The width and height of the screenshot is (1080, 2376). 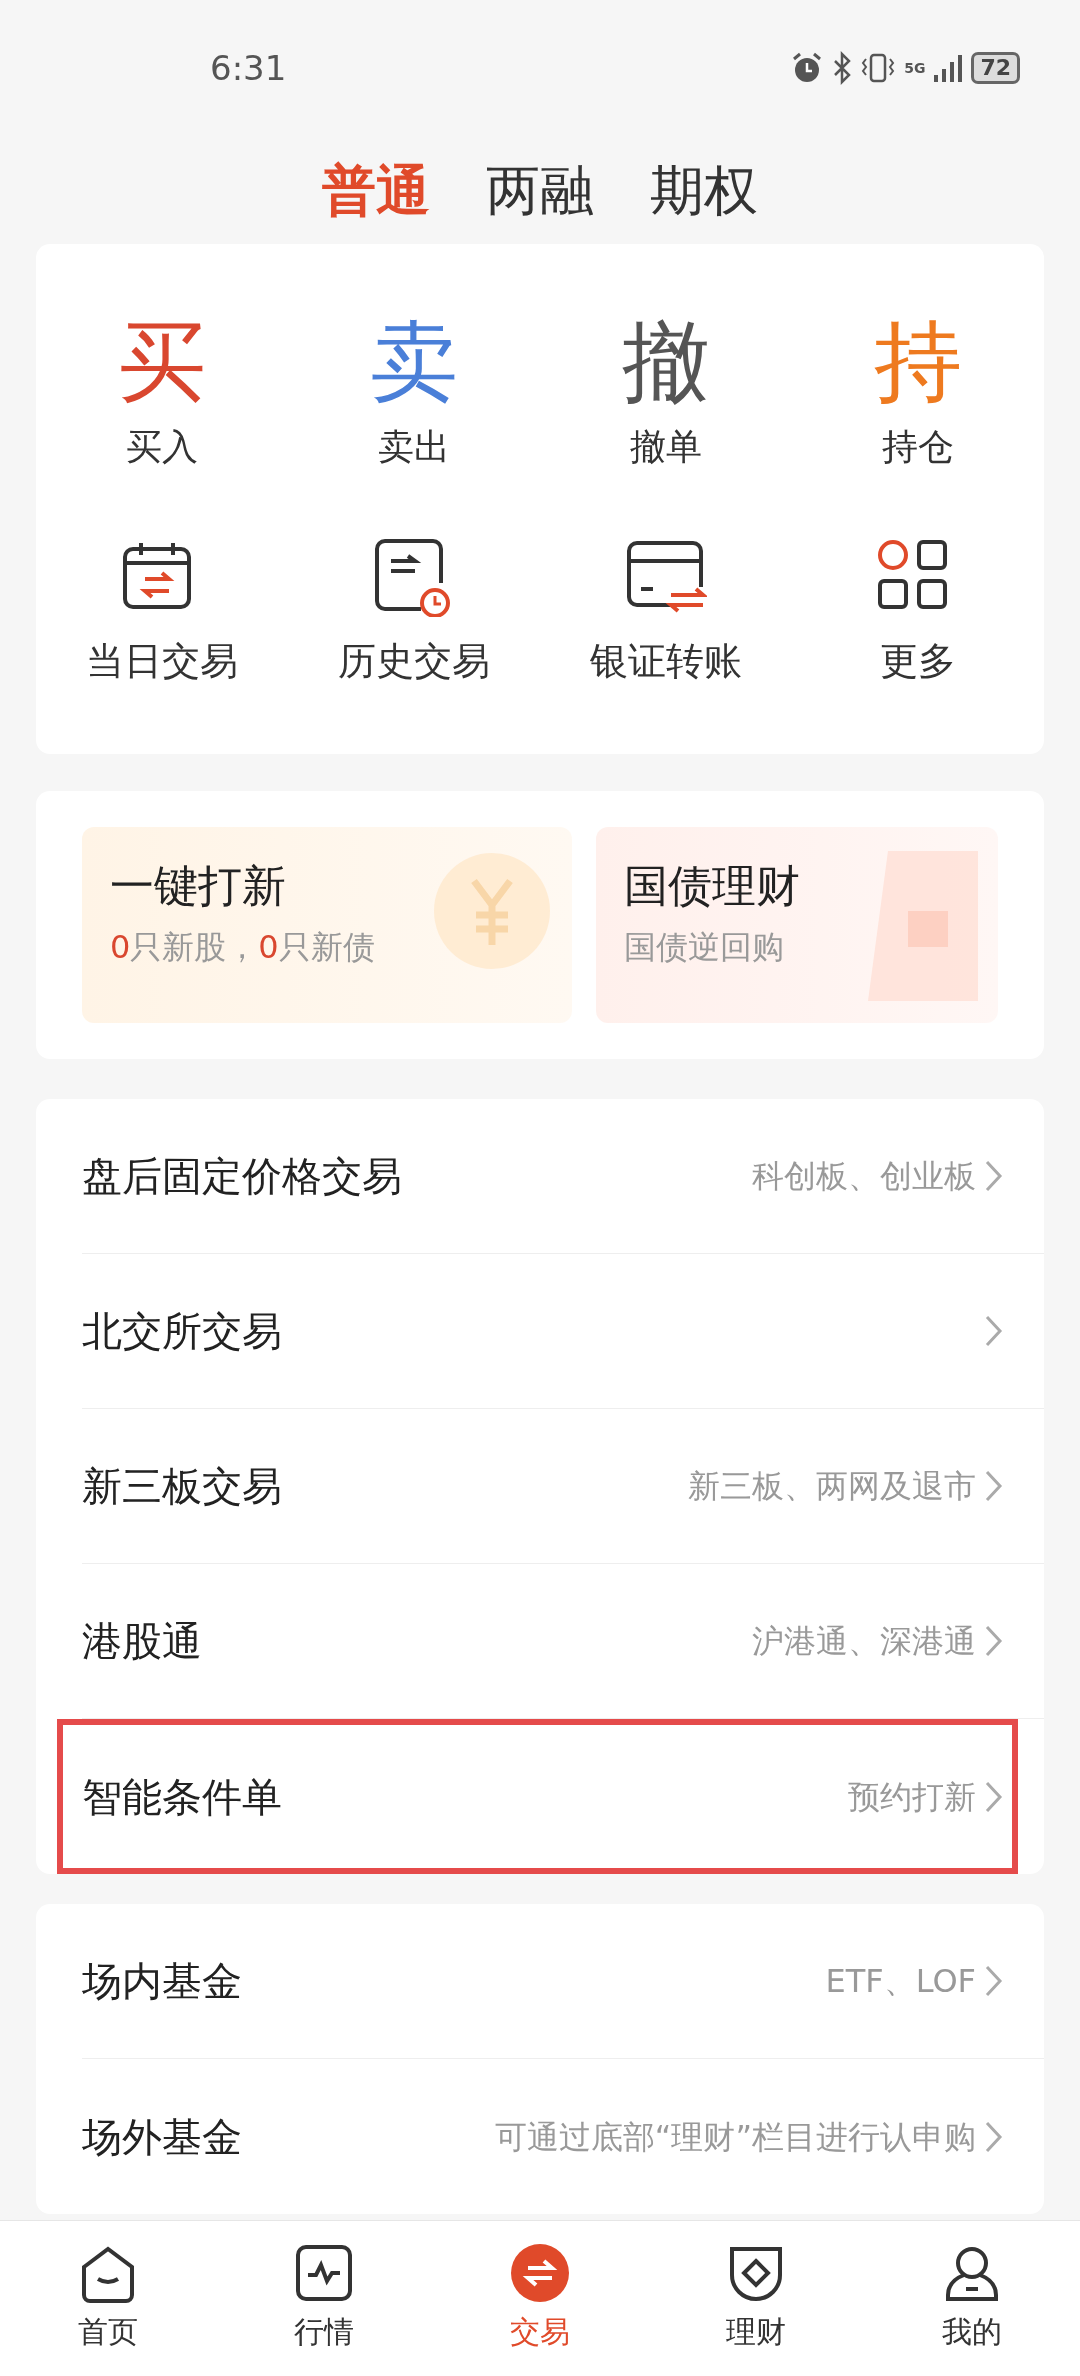 I want to click on promo-title: 一键打新, so click(x=198, y=886).